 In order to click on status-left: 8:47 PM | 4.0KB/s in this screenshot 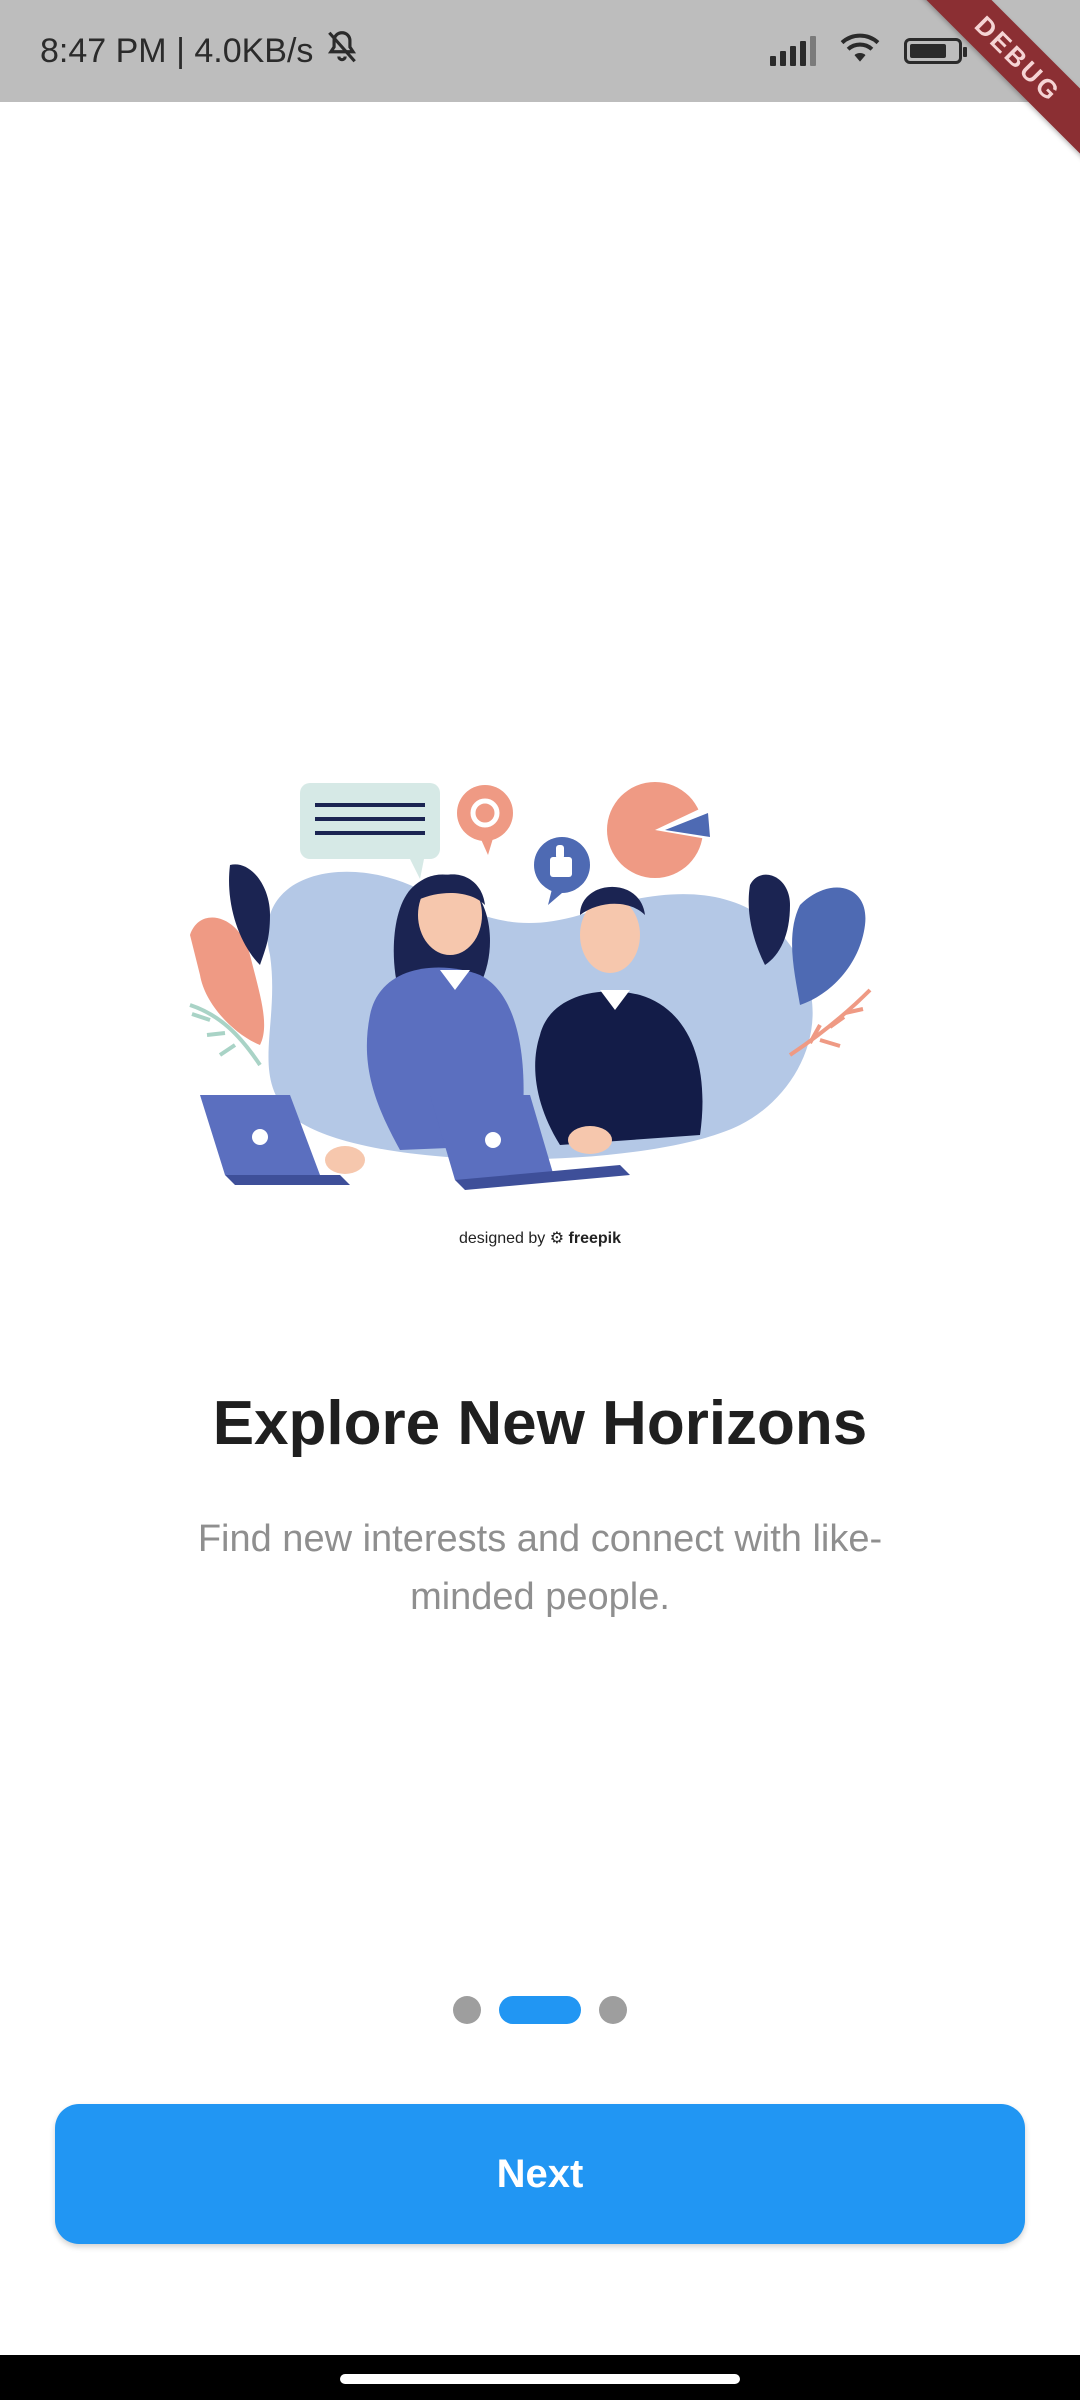, I will do `click(200, 51)`.